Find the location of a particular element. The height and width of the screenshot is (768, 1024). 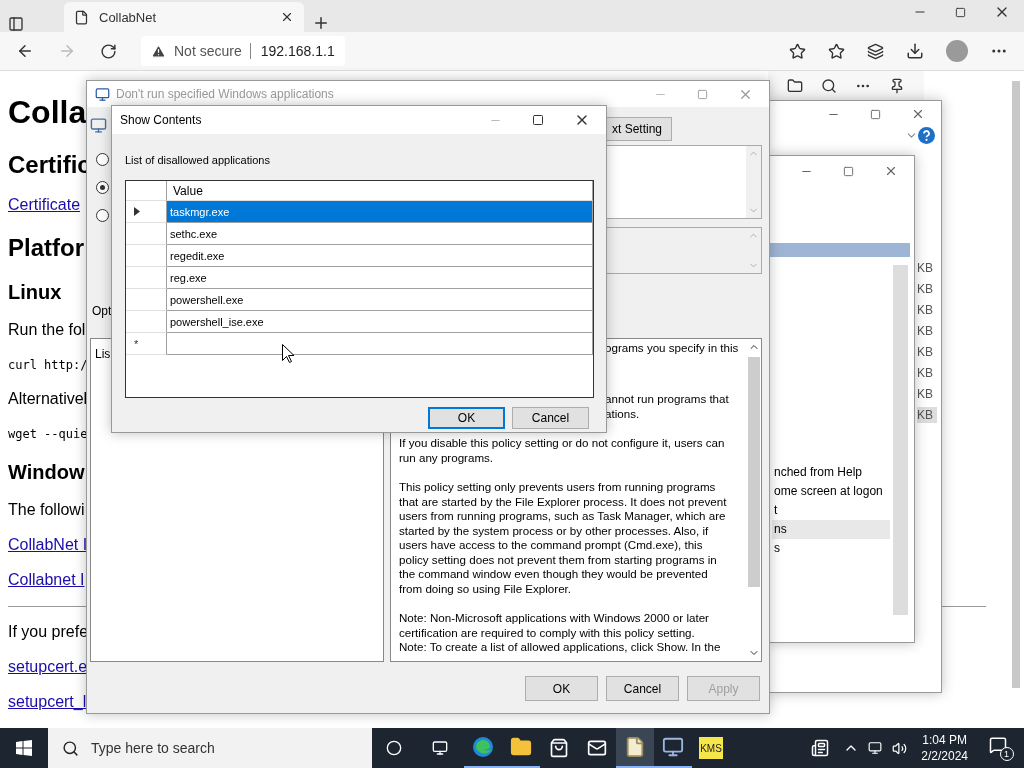

list-entry: ome screen at logon is located at coordinates (831, 491).